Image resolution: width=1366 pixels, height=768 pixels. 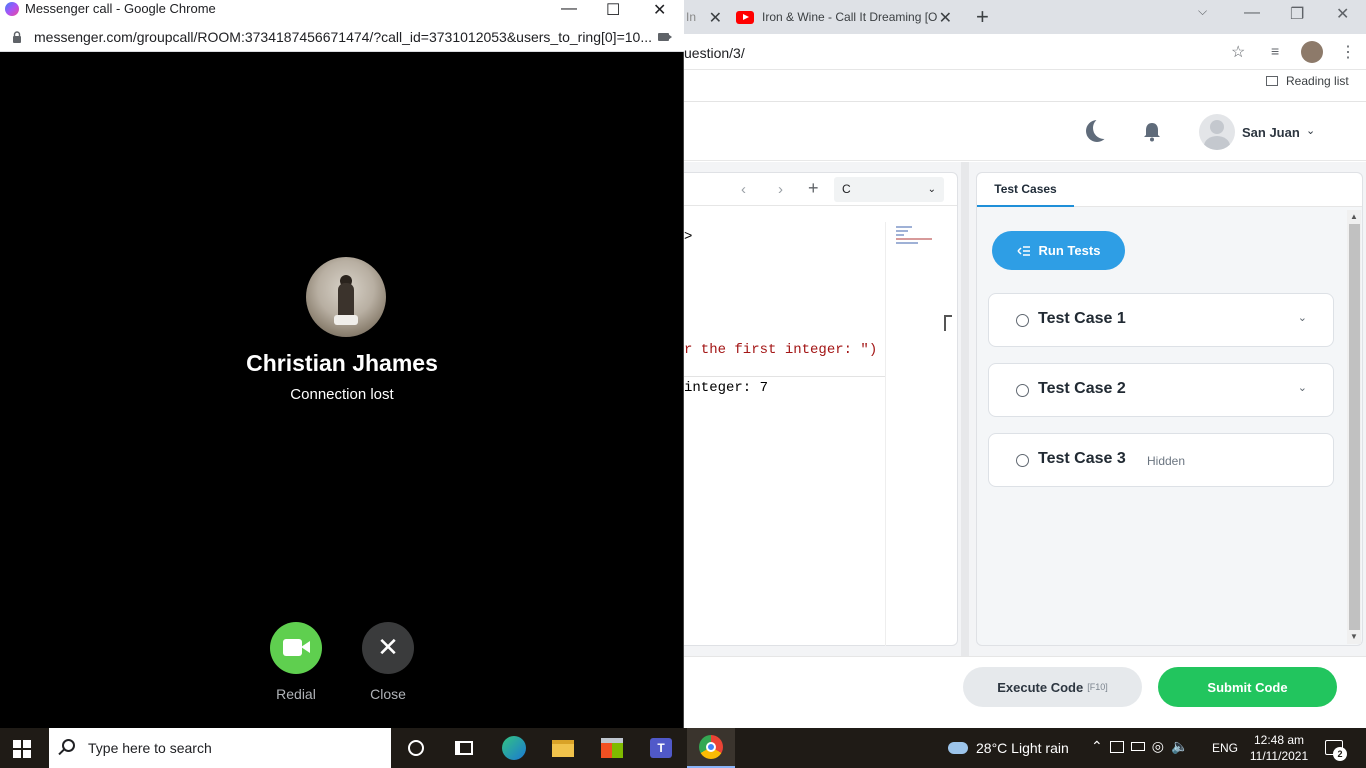 I want to click on camera-in-use-icon, so click(x=665, y=37).